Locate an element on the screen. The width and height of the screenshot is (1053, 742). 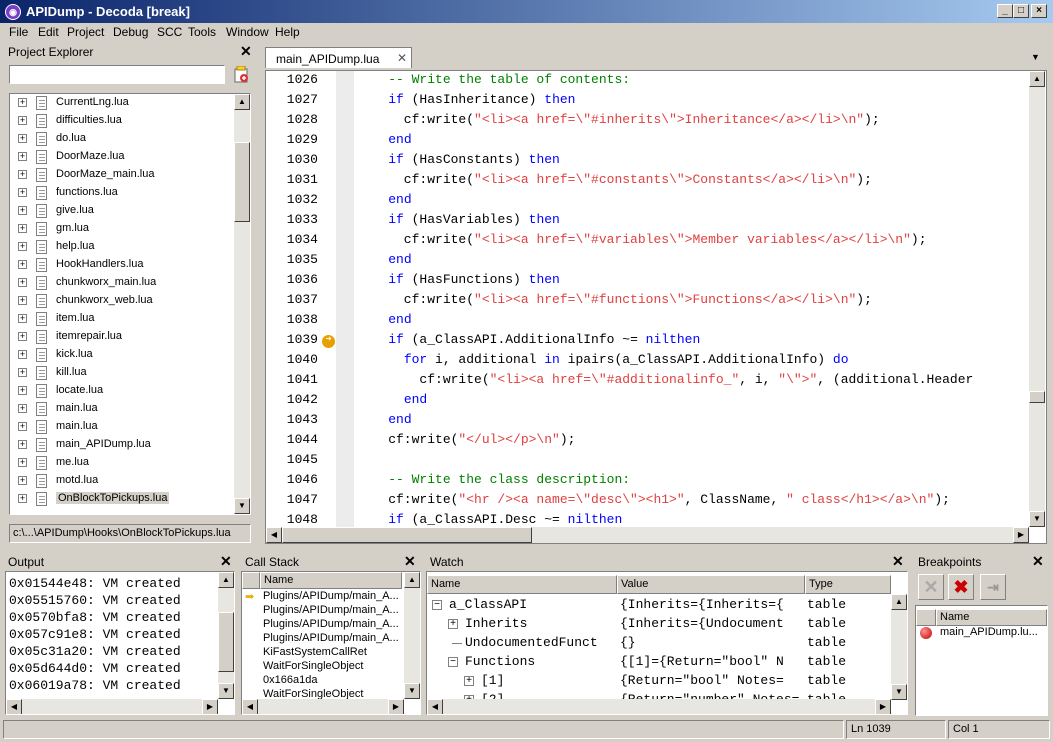
tree-item: + motd.lua is located at coordinates (117, 481).